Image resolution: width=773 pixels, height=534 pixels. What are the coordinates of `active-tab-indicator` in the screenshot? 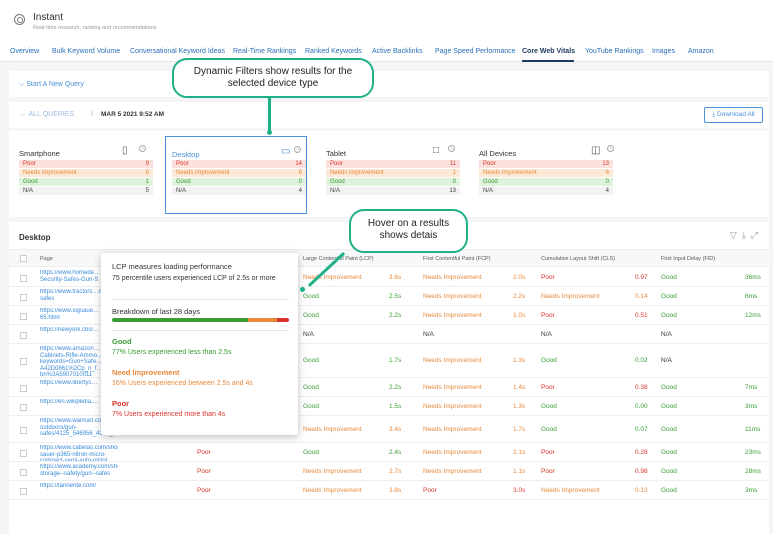 It's located at (548, 61).